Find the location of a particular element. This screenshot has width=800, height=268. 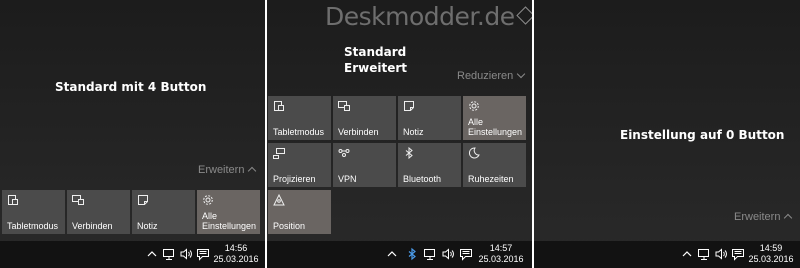

collapse-link: Reduzieren is located at coordinates (491, 75).